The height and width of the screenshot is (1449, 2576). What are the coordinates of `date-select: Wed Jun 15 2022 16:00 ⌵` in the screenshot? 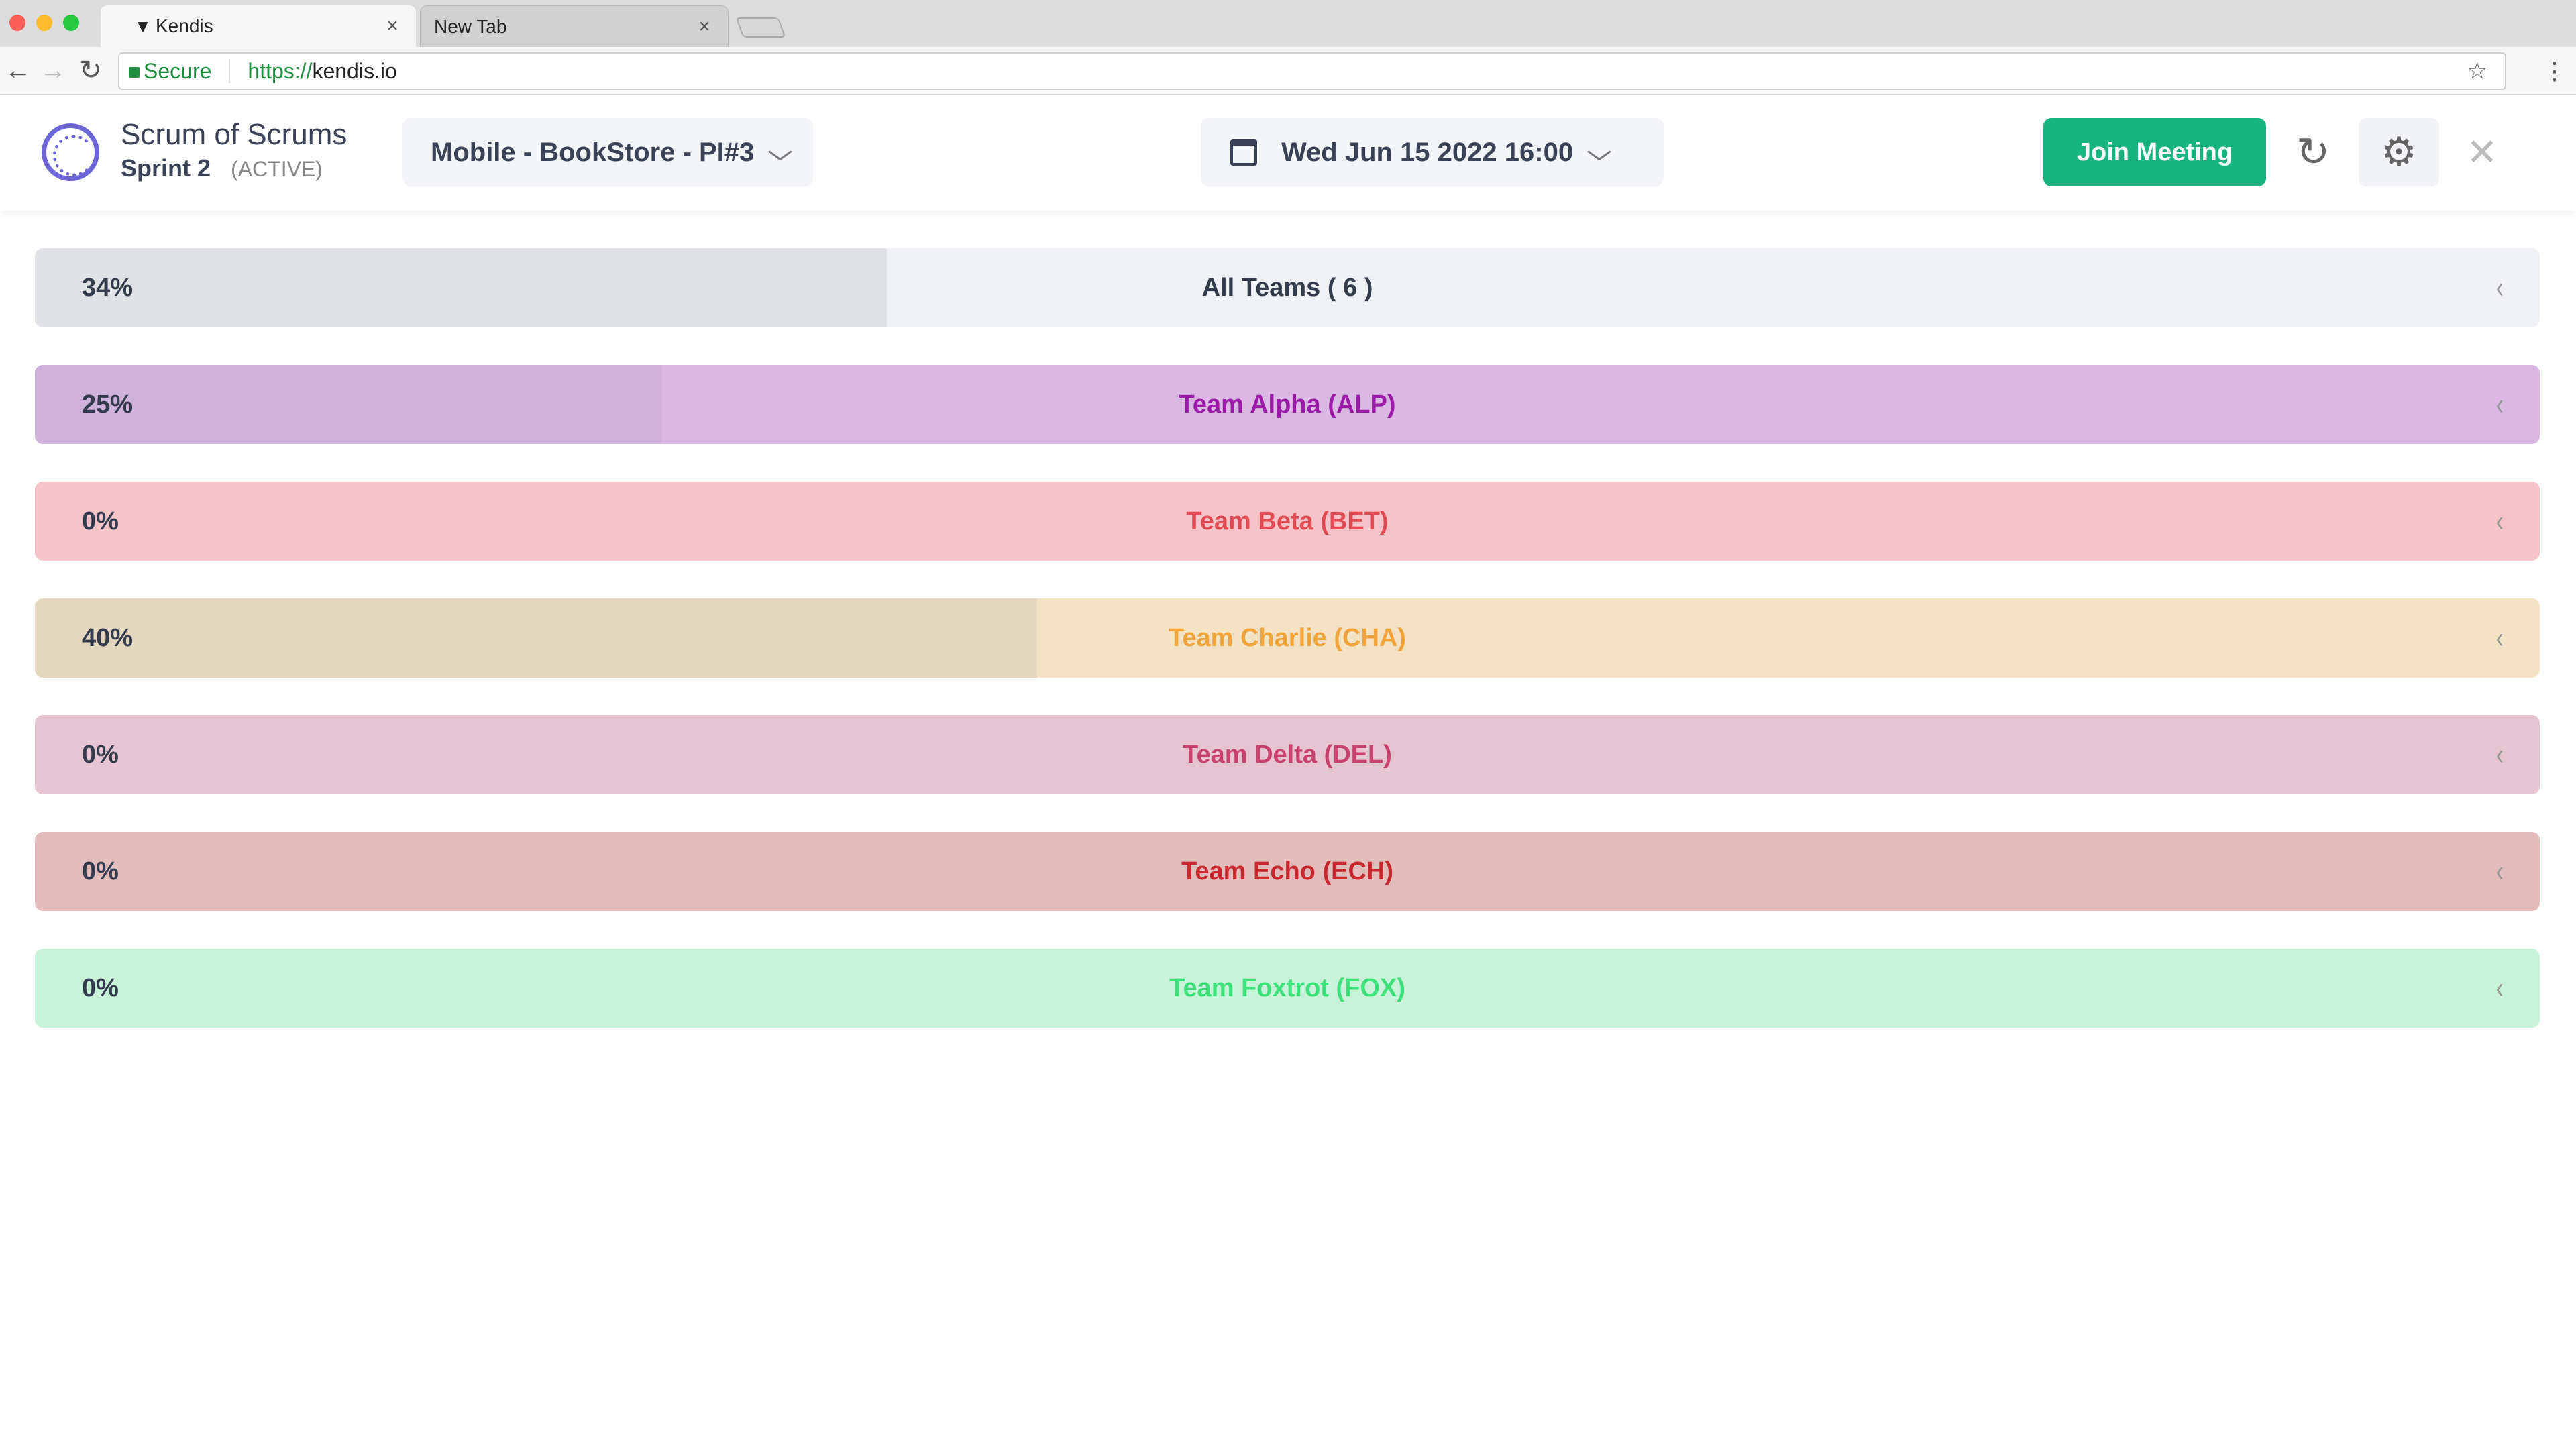 It's located at (1432, 152).